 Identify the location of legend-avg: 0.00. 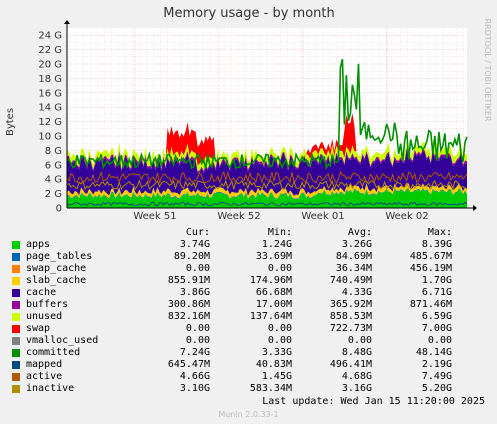
(359, 340).